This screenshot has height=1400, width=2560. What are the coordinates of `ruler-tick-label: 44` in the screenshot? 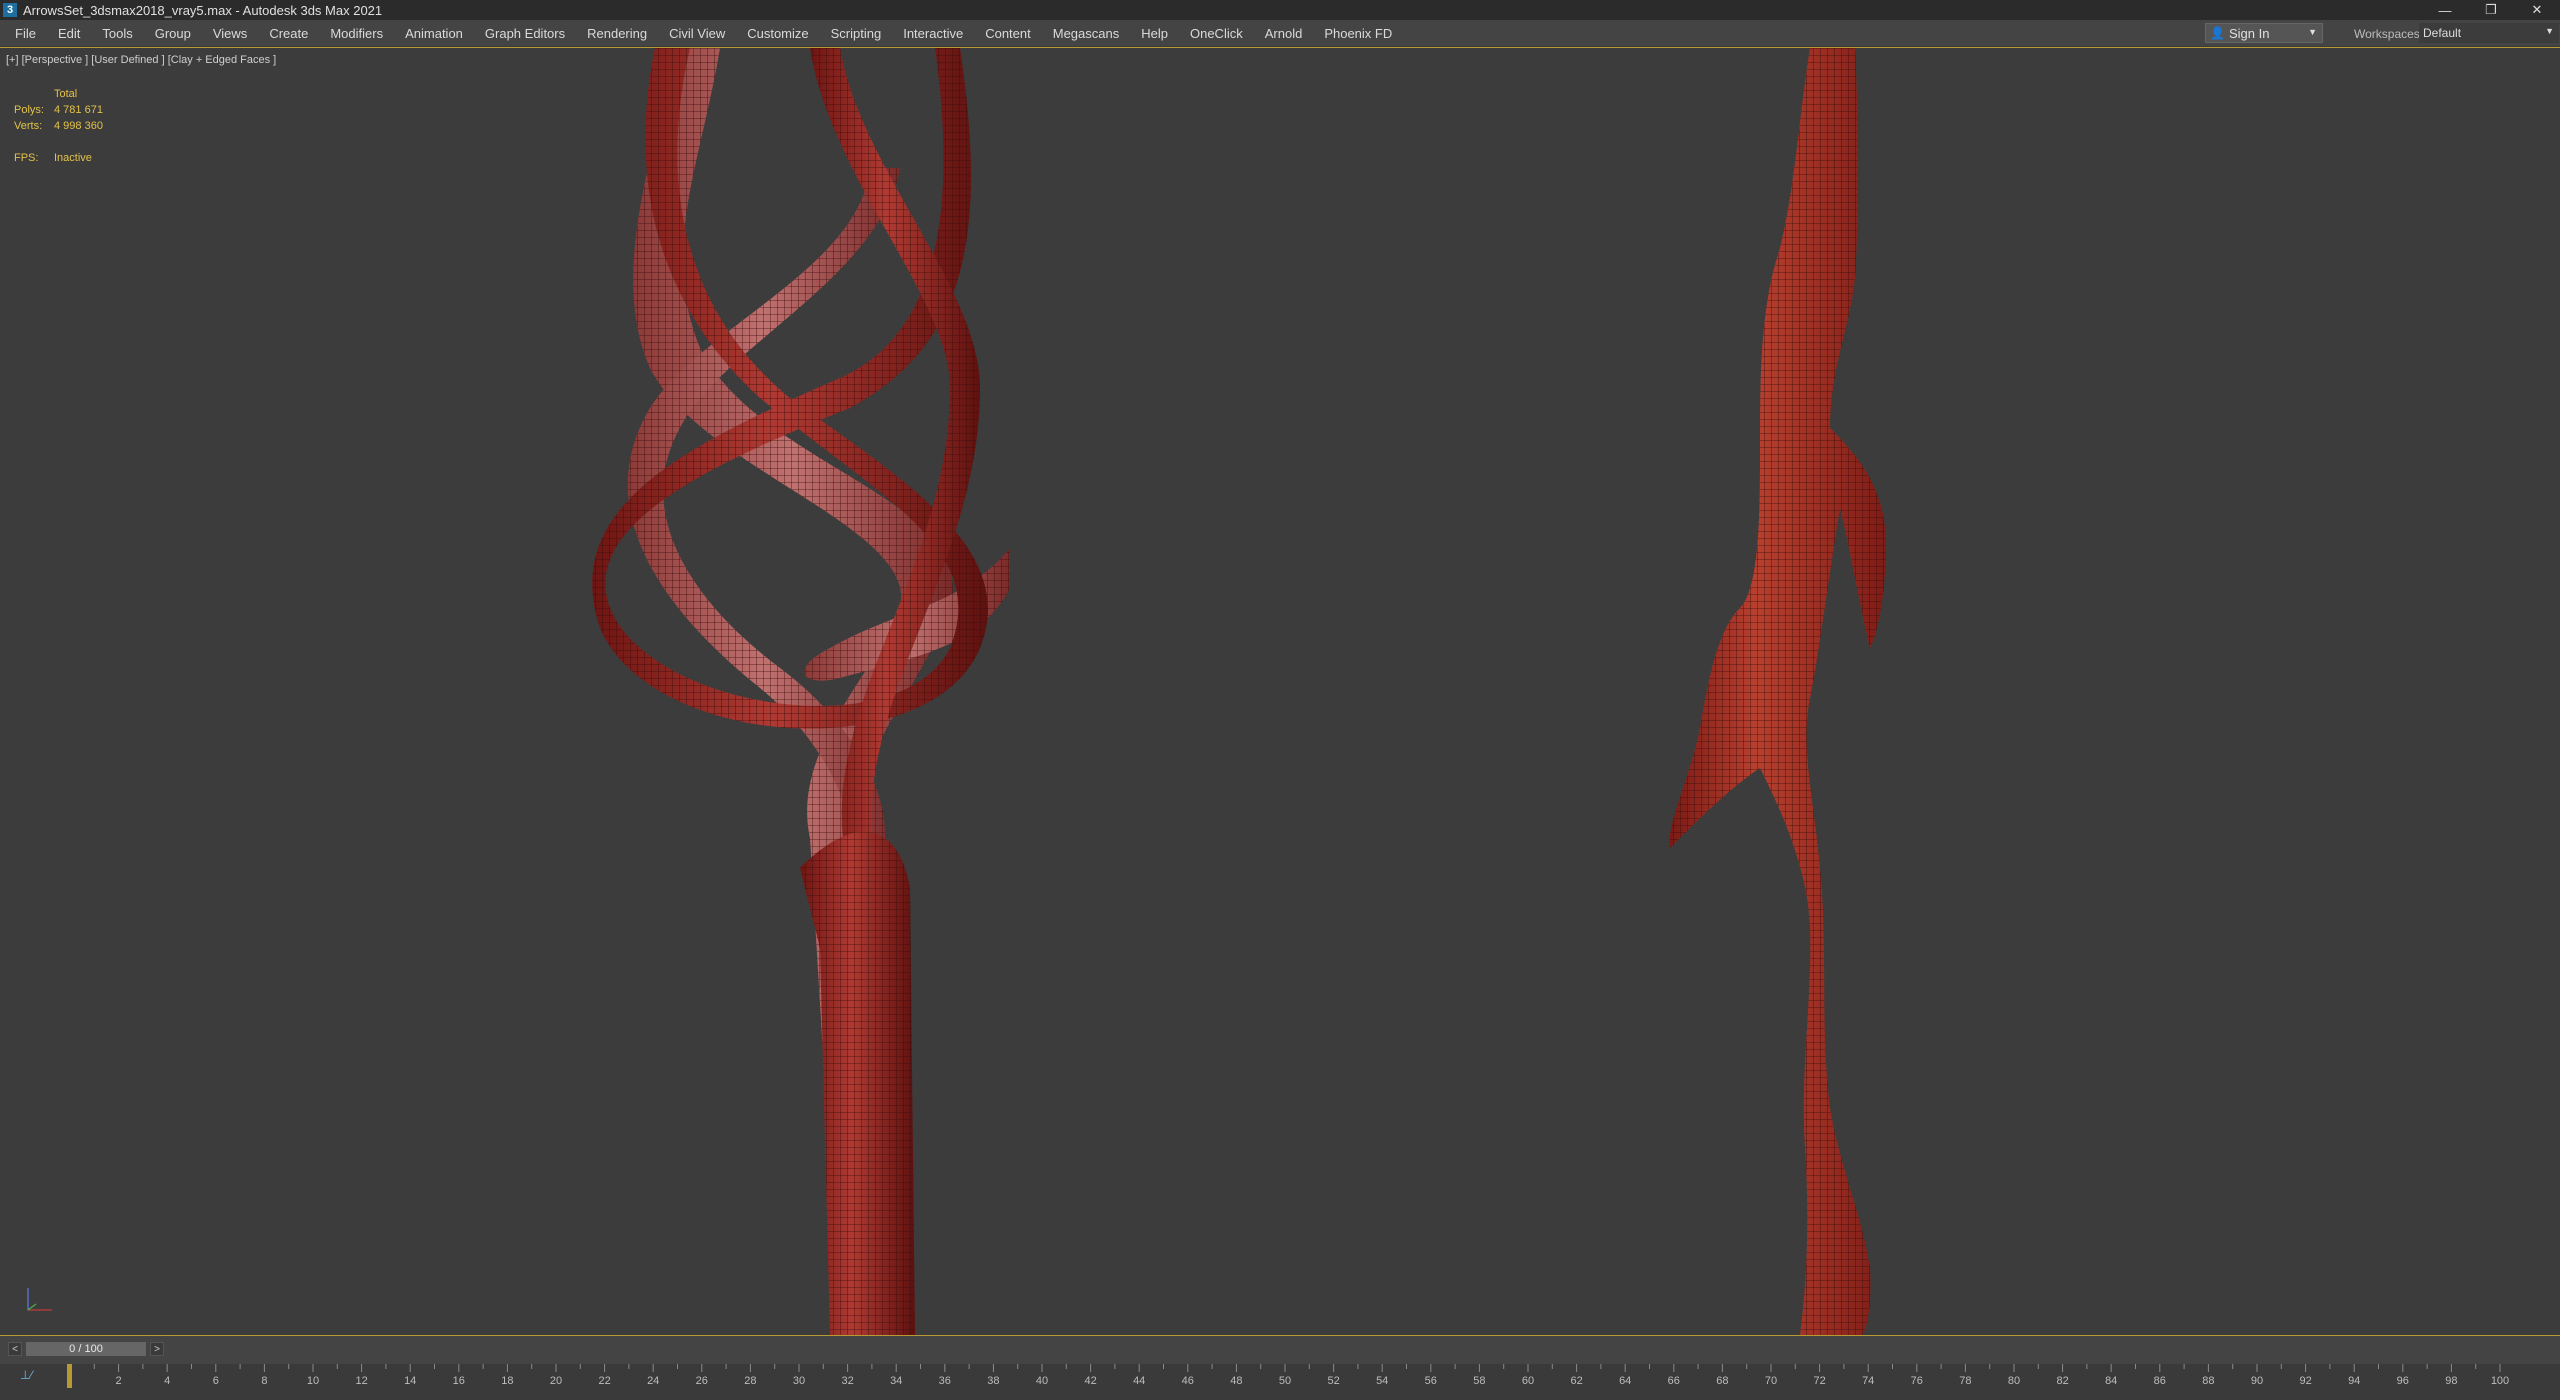 It's located at (1139, 1381).